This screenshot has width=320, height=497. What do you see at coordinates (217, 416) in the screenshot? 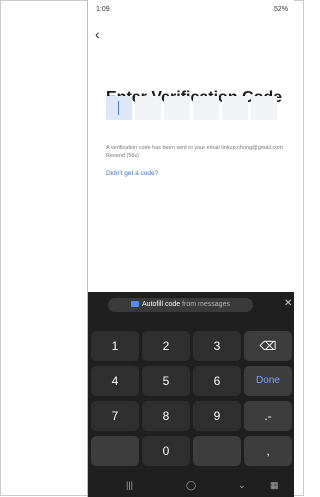
I see `key-9: 9` at bounding box center [217, 416].